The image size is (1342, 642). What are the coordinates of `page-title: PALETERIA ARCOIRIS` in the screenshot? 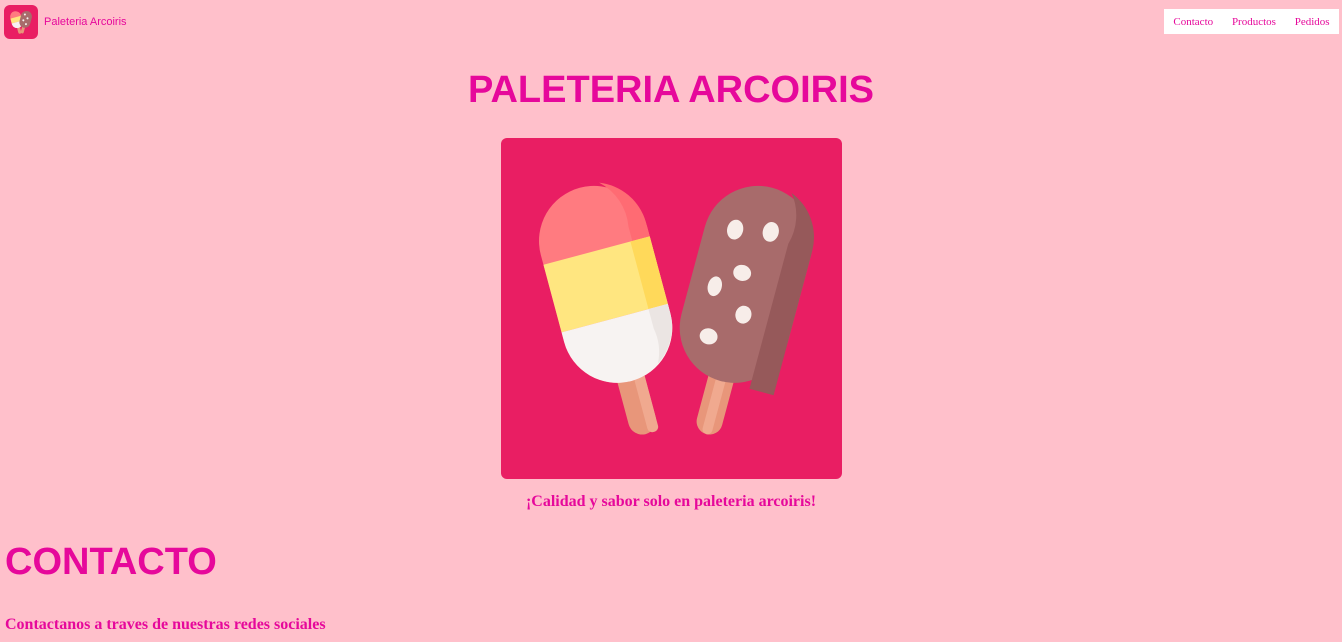 It's located at (671, 90).